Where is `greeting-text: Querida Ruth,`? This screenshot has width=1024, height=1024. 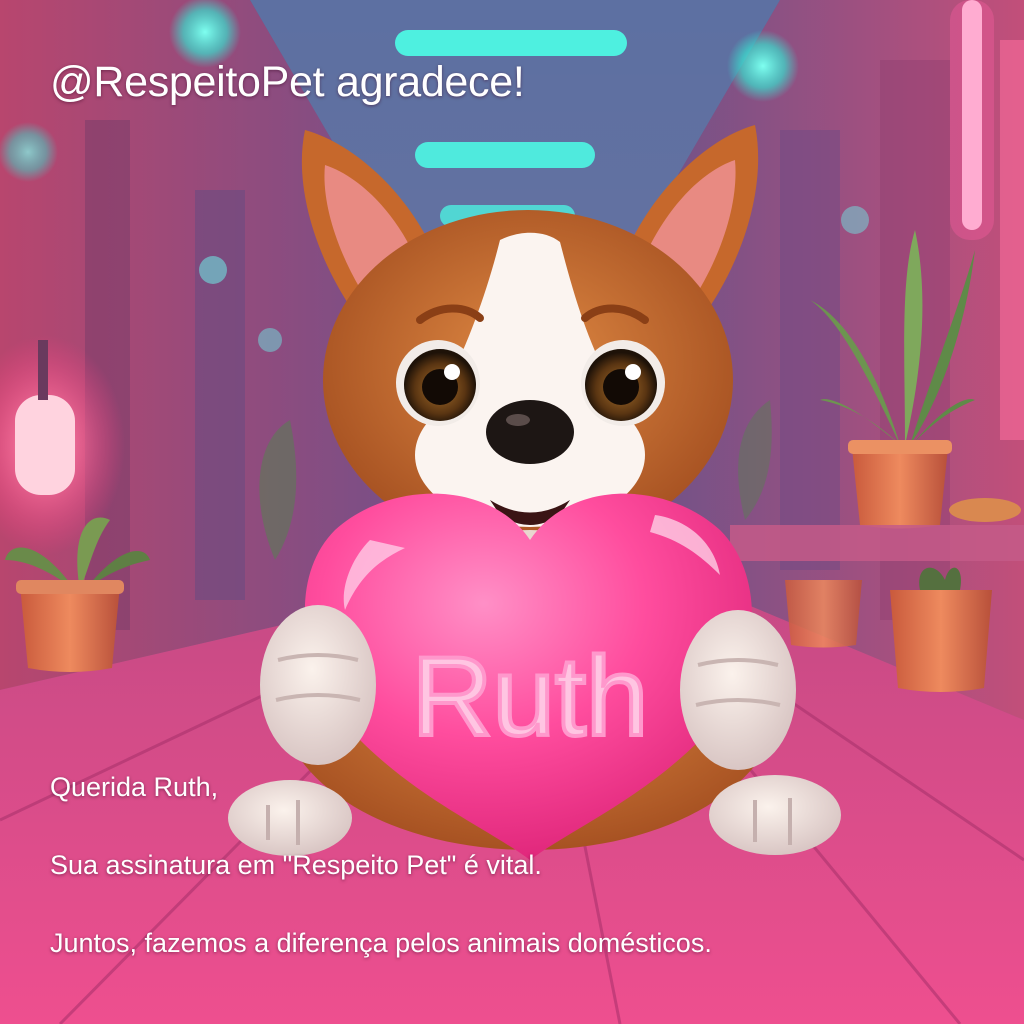
greeting-text: Querida Ruth, is located at coordinates (134, 787).